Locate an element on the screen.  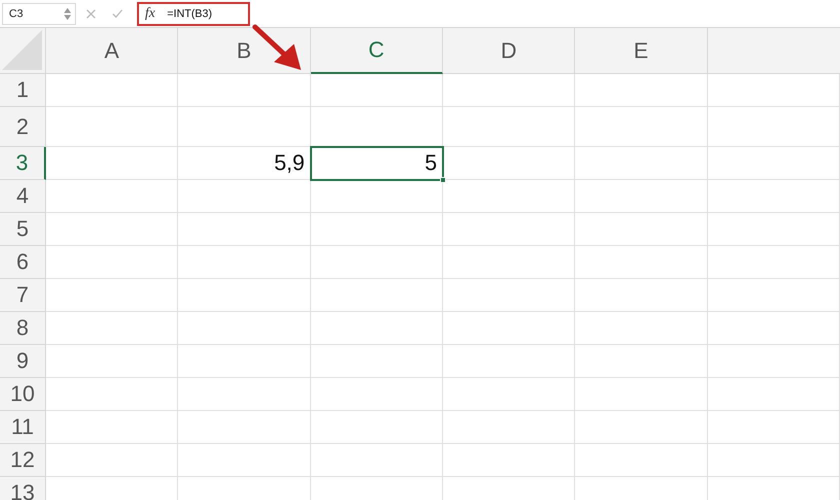
row-header: 13 is located at coordinates (23, 488).